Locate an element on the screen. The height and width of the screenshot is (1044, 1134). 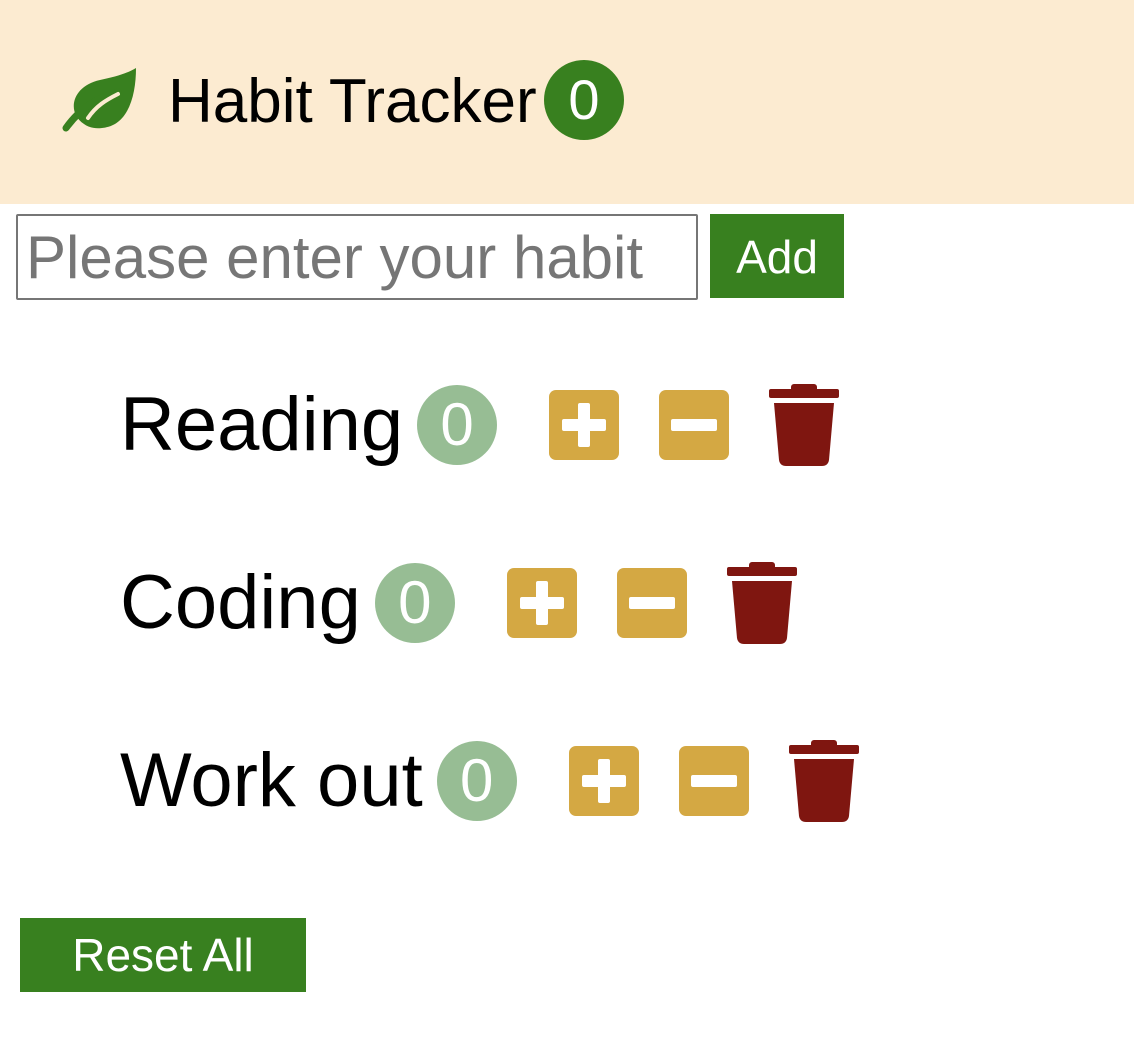
habit-name: Reading is located at coordinates (262, 424).